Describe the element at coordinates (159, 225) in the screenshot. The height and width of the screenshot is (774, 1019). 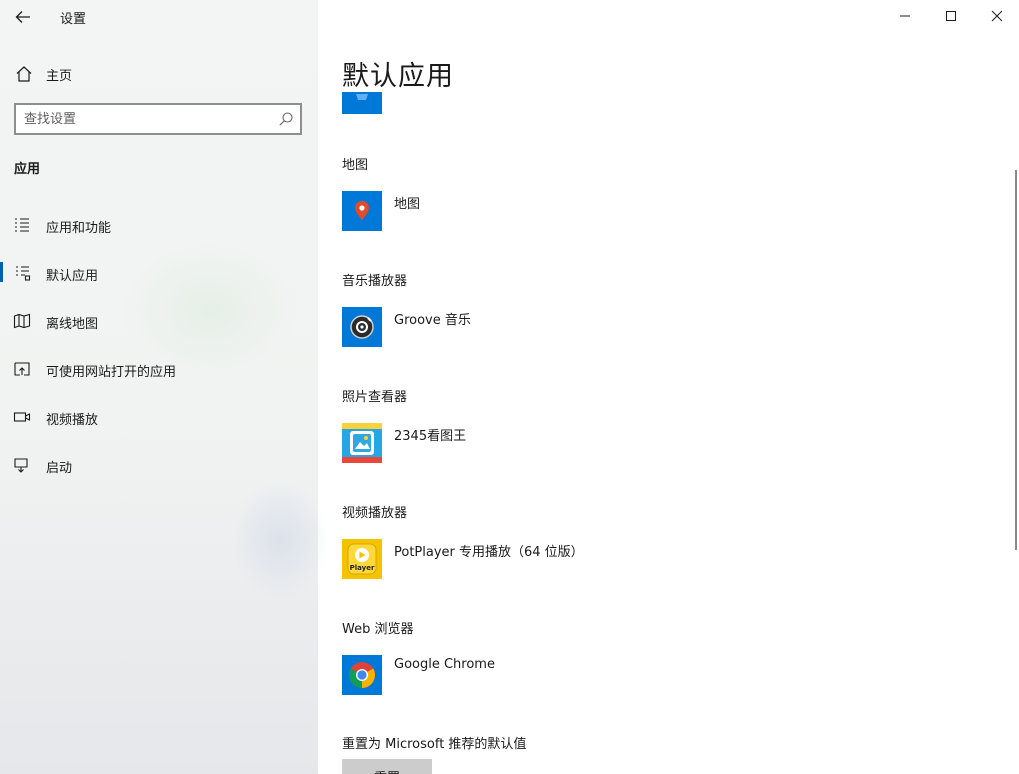
I see `sidebar-item-apps-features: 应用和功能` at that location.